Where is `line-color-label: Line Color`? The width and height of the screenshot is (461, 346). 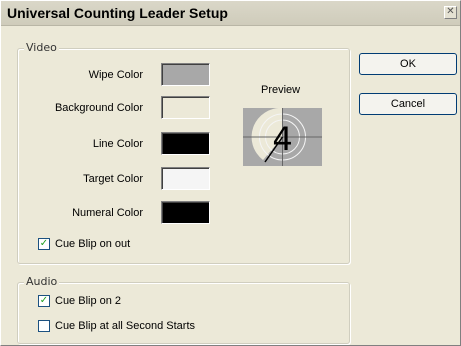 line-color-label: Line Color is located at coordinates (117, 144).